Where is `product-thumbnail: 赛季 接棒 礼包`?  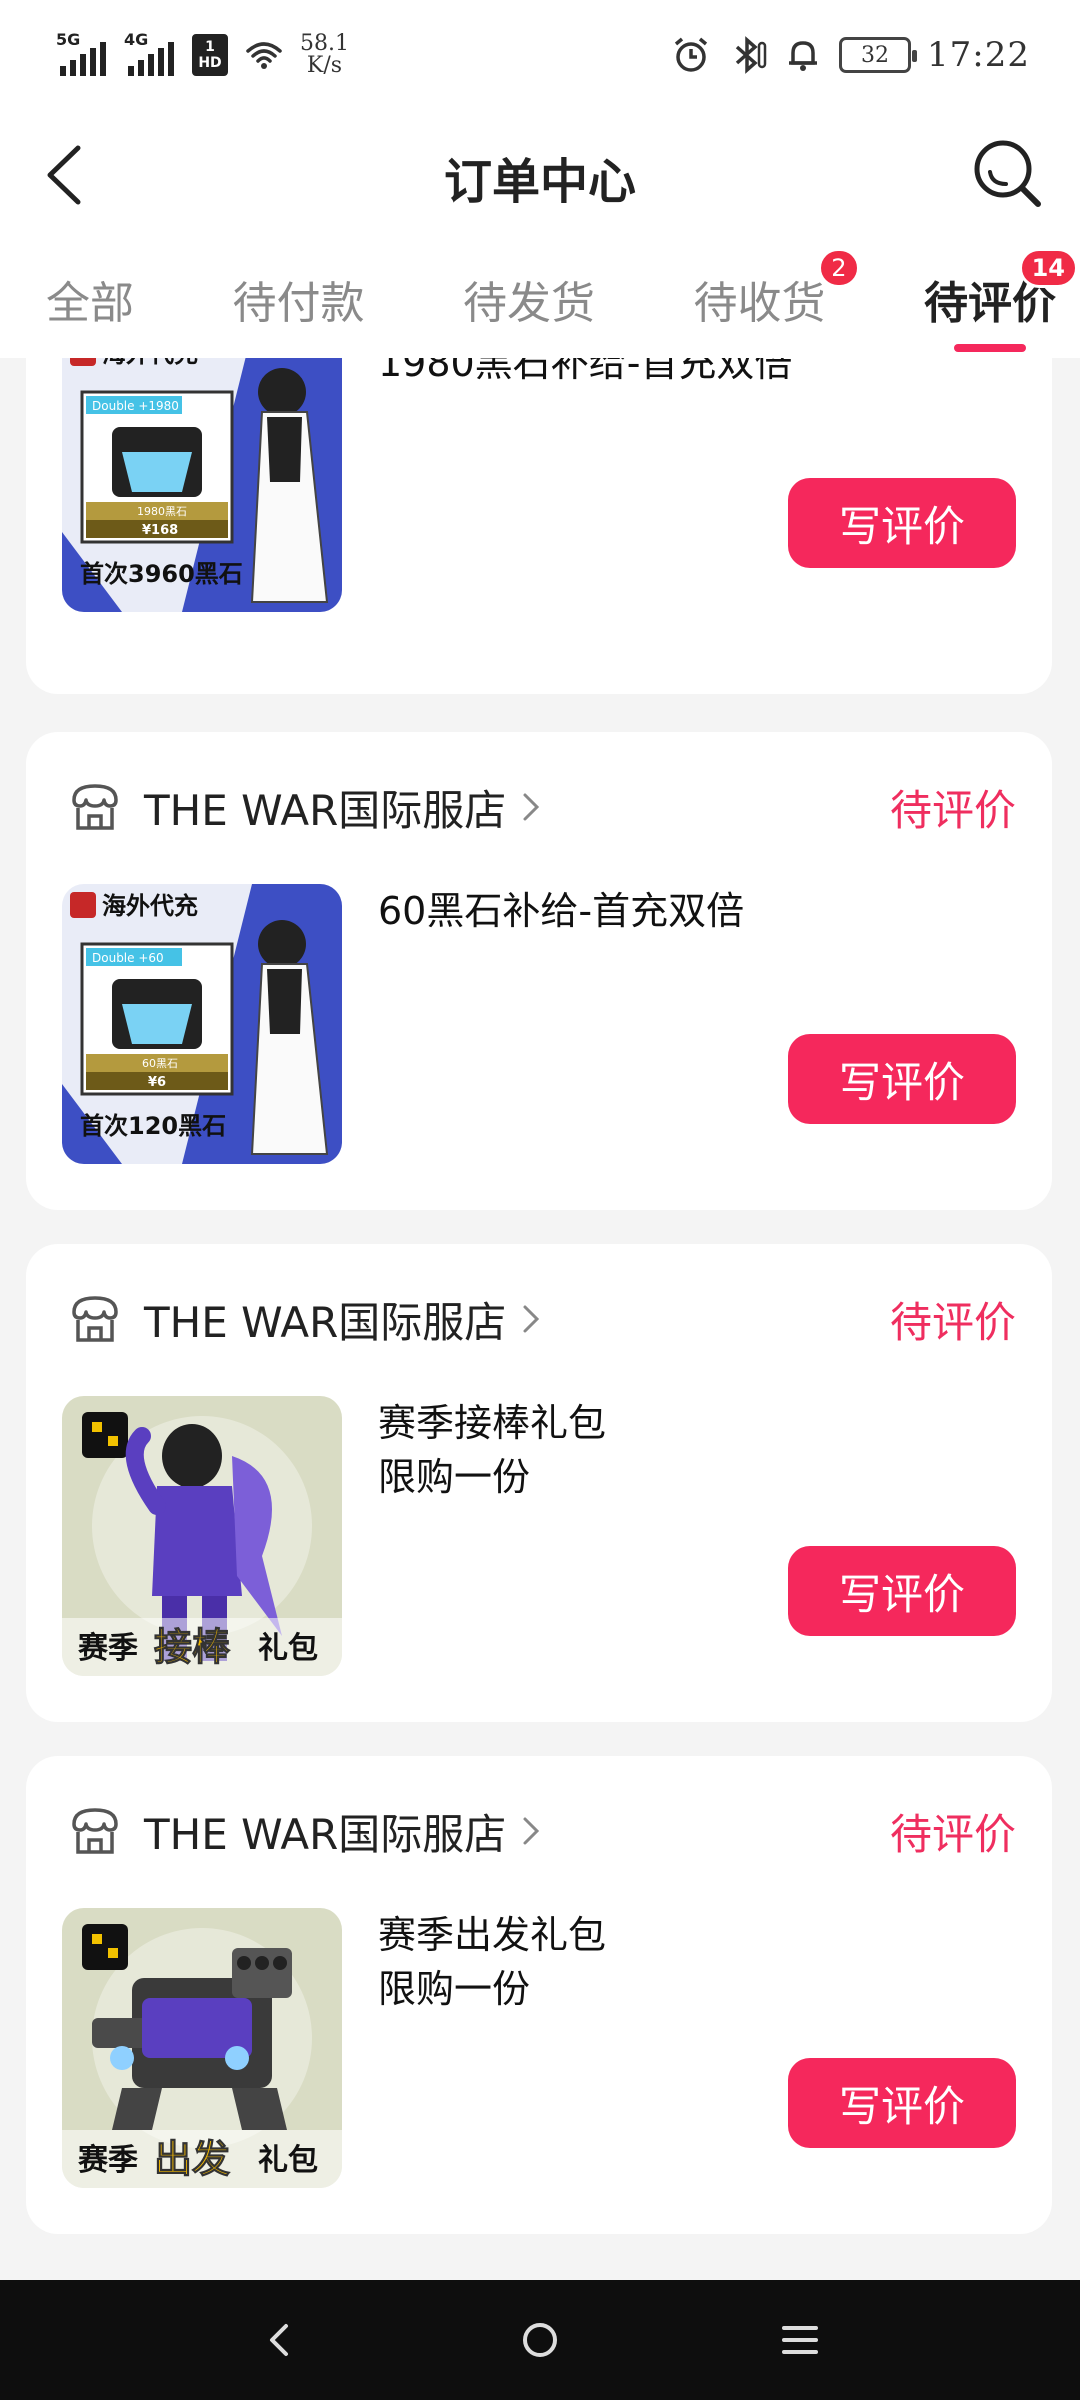
product-thumbnail: 赛季 接棒 礼包 is located at coordinates (202, 1536).